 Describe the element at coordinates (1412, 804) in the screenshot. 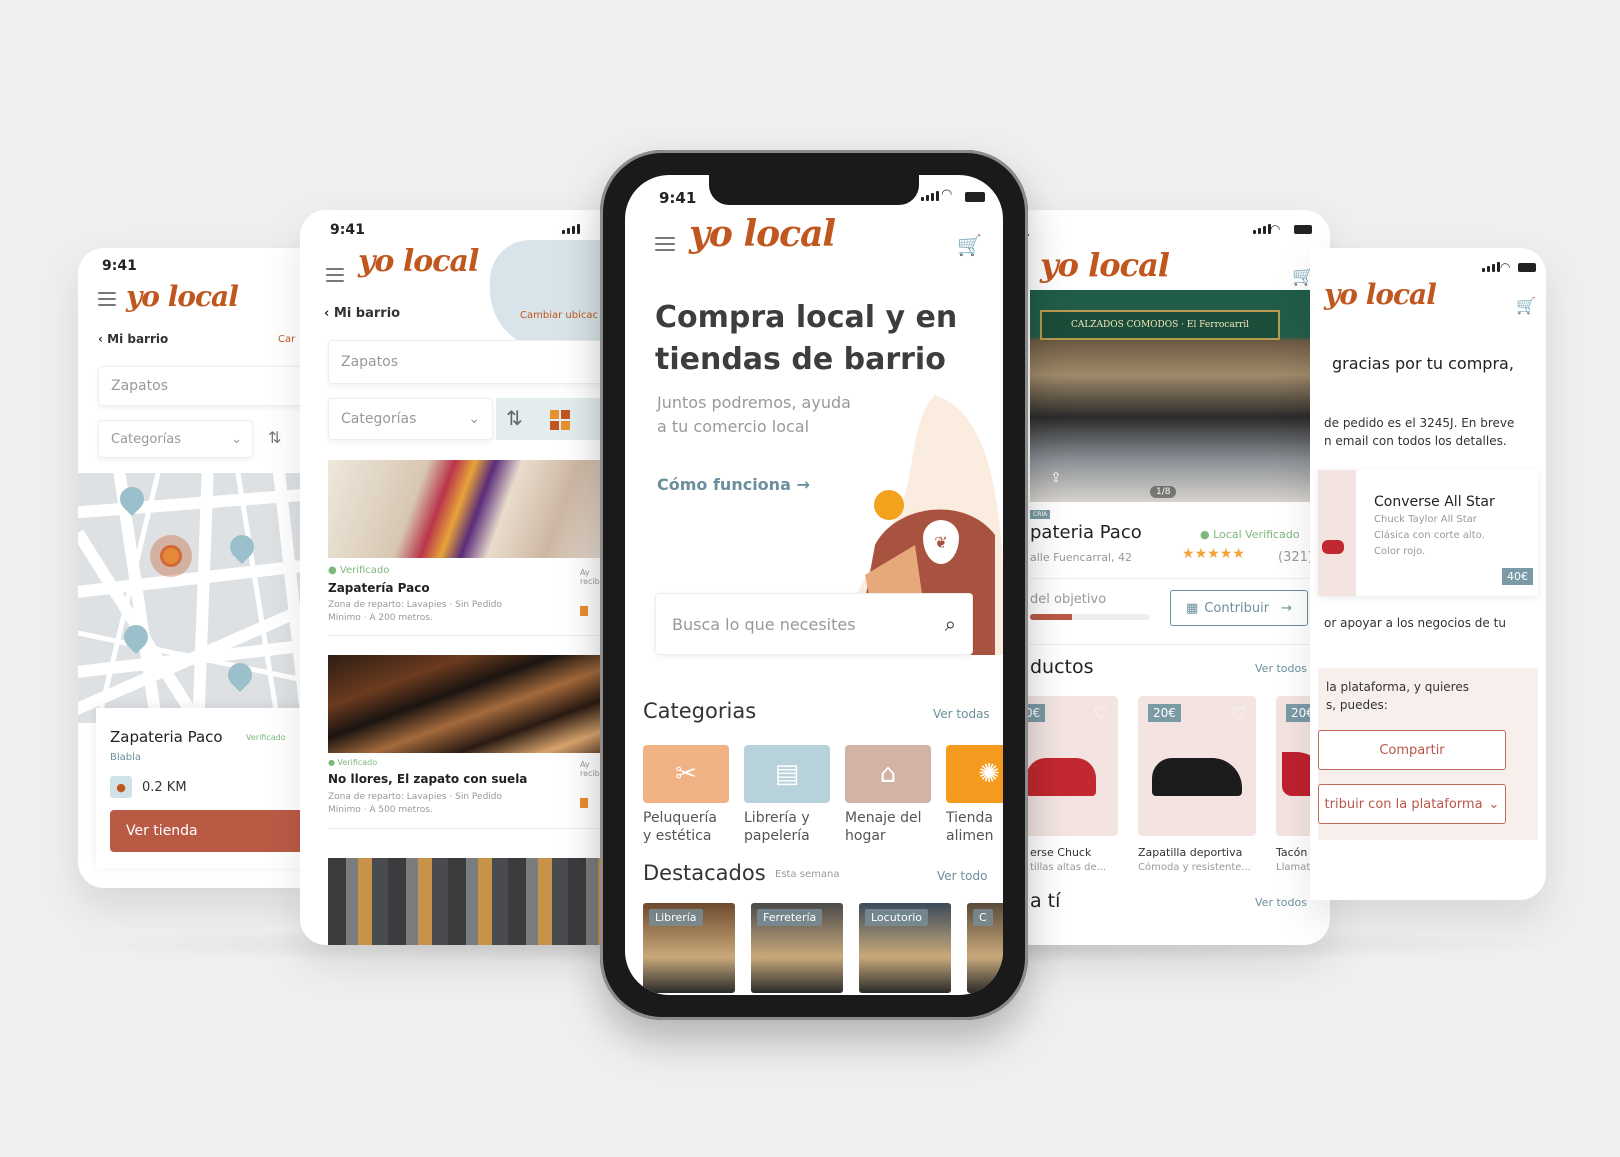

I see `contribute-platform-button: tribuir con la plataforma ⌄` at that location.